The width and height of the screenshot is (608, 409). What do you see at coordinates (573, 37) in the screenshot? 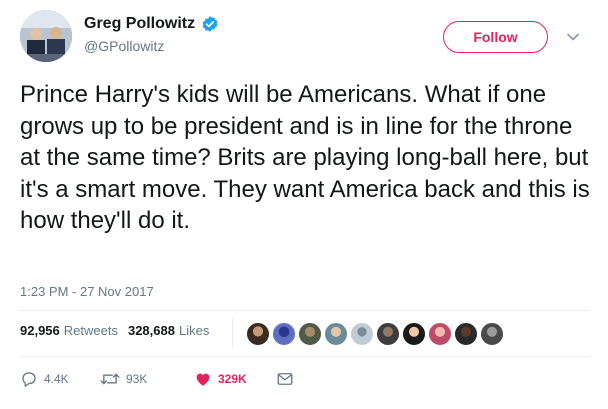
I see `chevron-down-icon` at bounding box center [573, 37].